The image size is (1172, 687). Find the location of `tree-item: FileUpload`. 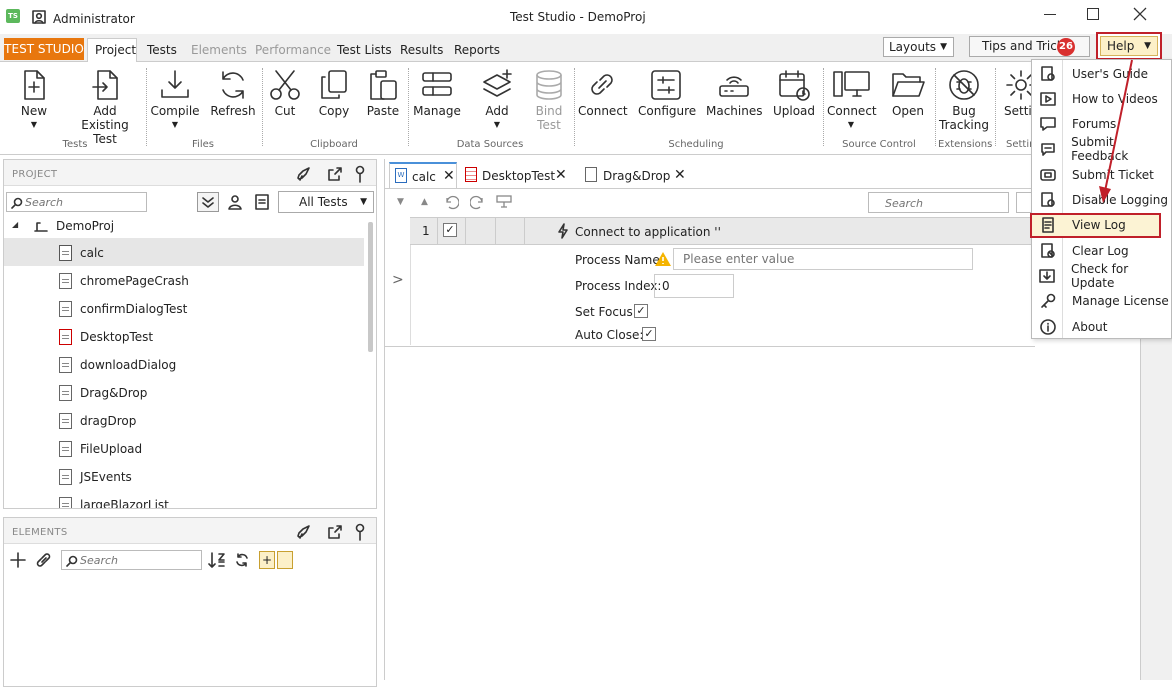

tree-item: FileUpload is located at coordinates (100, 449).